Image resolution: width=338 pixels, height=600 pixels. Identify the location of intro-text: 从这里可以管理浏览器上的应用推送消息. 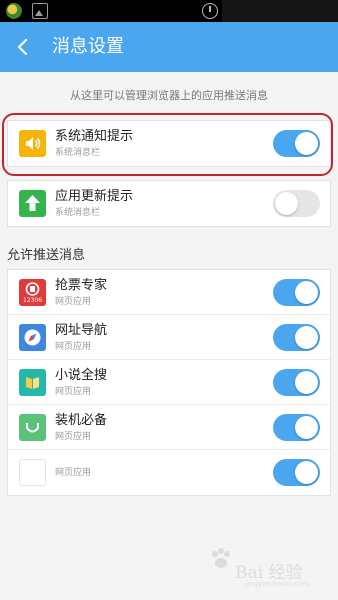
(169, 95).